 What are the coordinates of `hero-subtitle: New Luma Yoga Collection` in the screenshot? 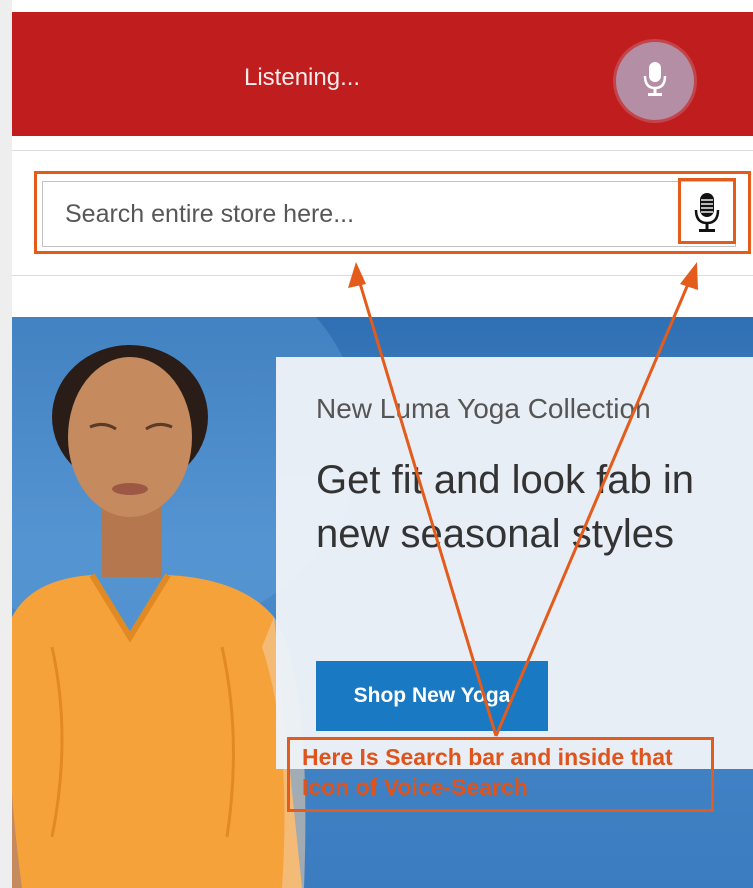 It's located at (483, 408).